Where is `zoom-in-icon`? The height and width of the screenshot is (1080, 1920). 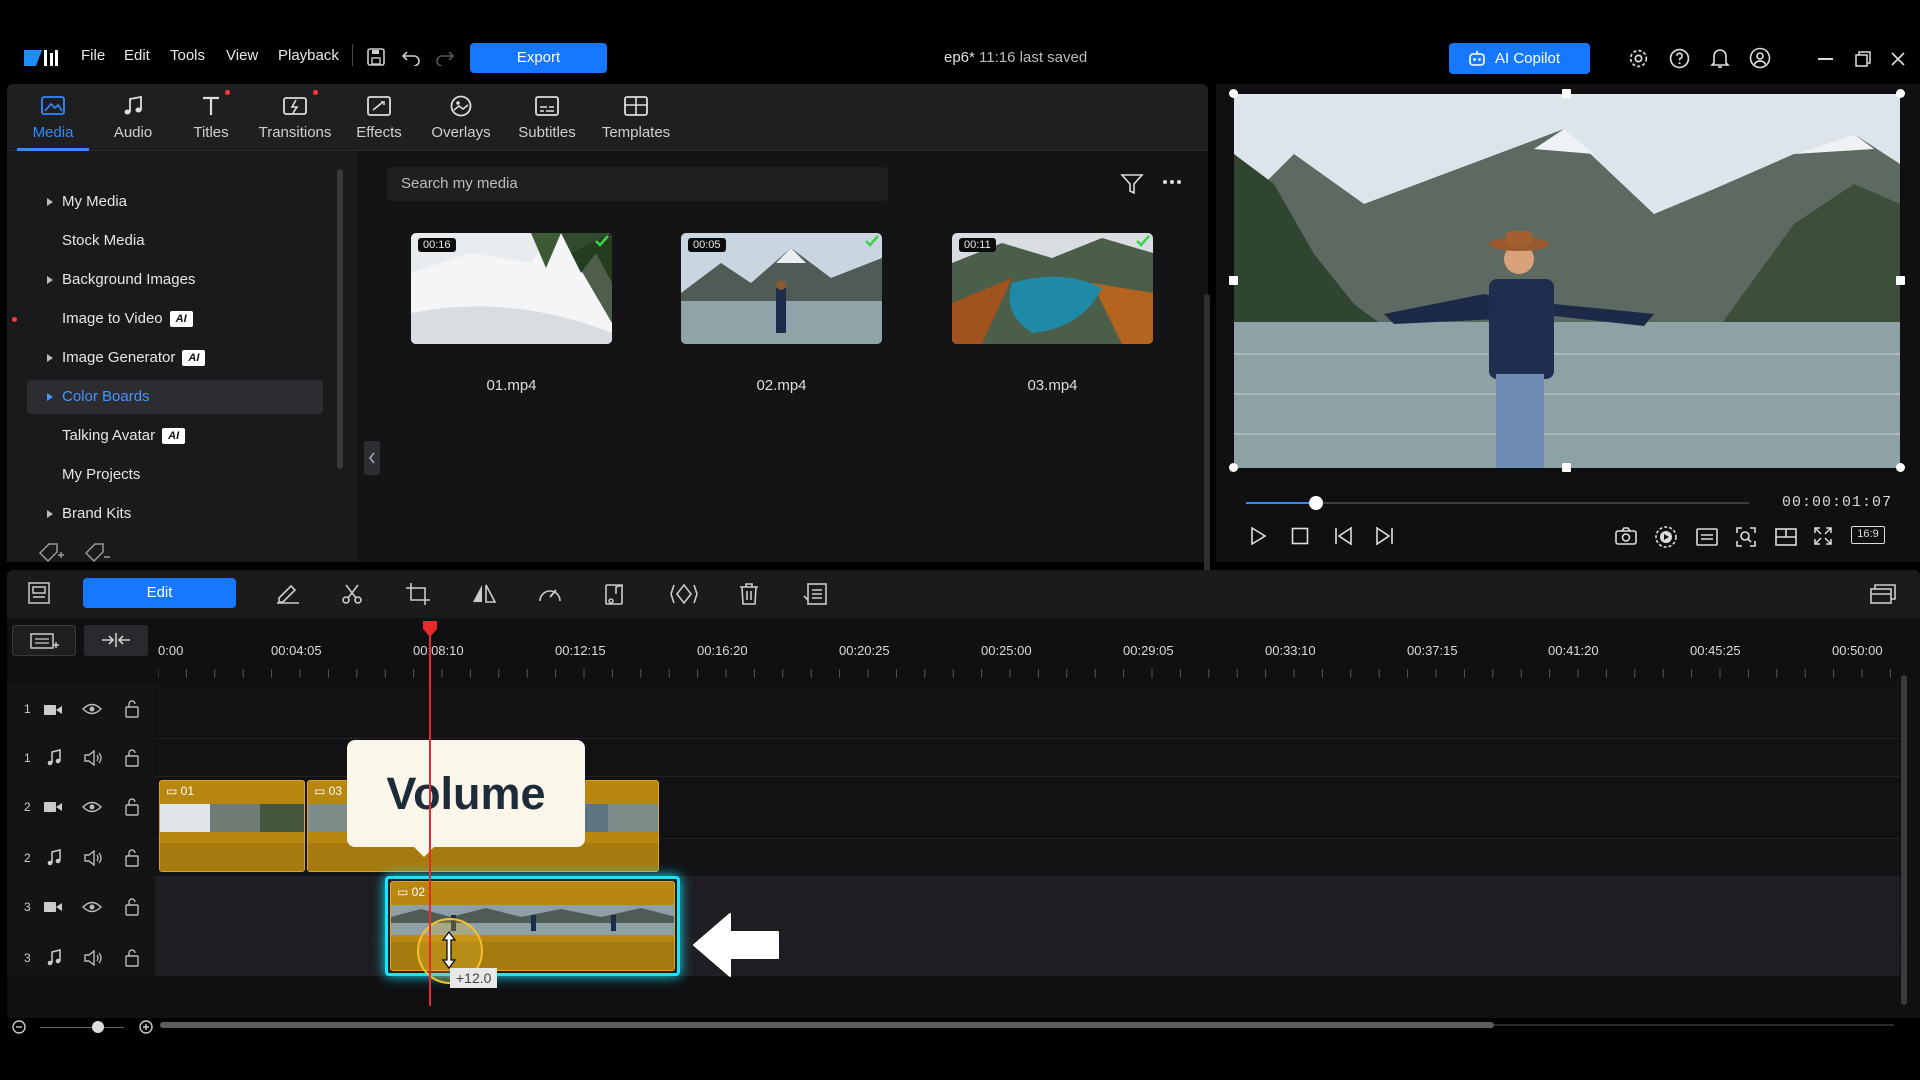 zoom-in-icon is located at coordinates (146, 1027).